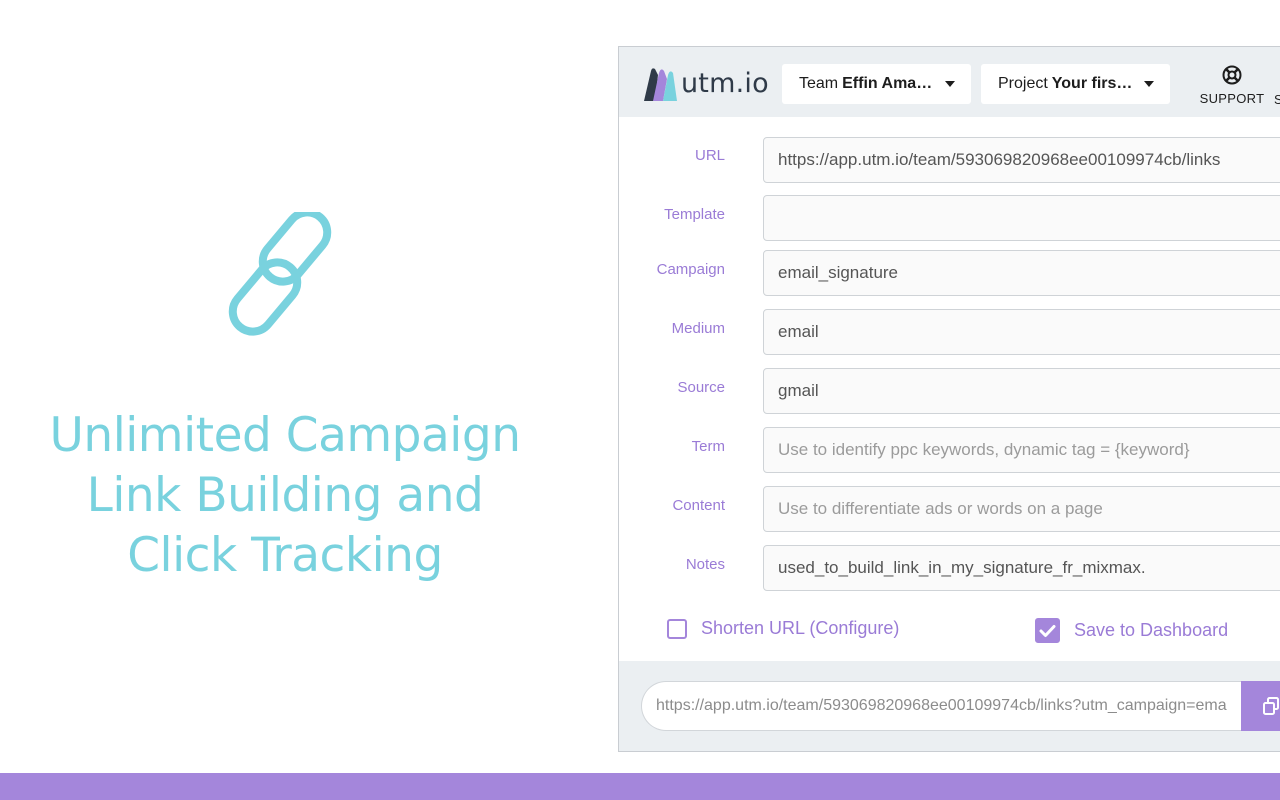 This screenshot has height=800, width=1280. Describe the element at coordinates (1021, 160) in the screenshot. I see `url-input` at that location.